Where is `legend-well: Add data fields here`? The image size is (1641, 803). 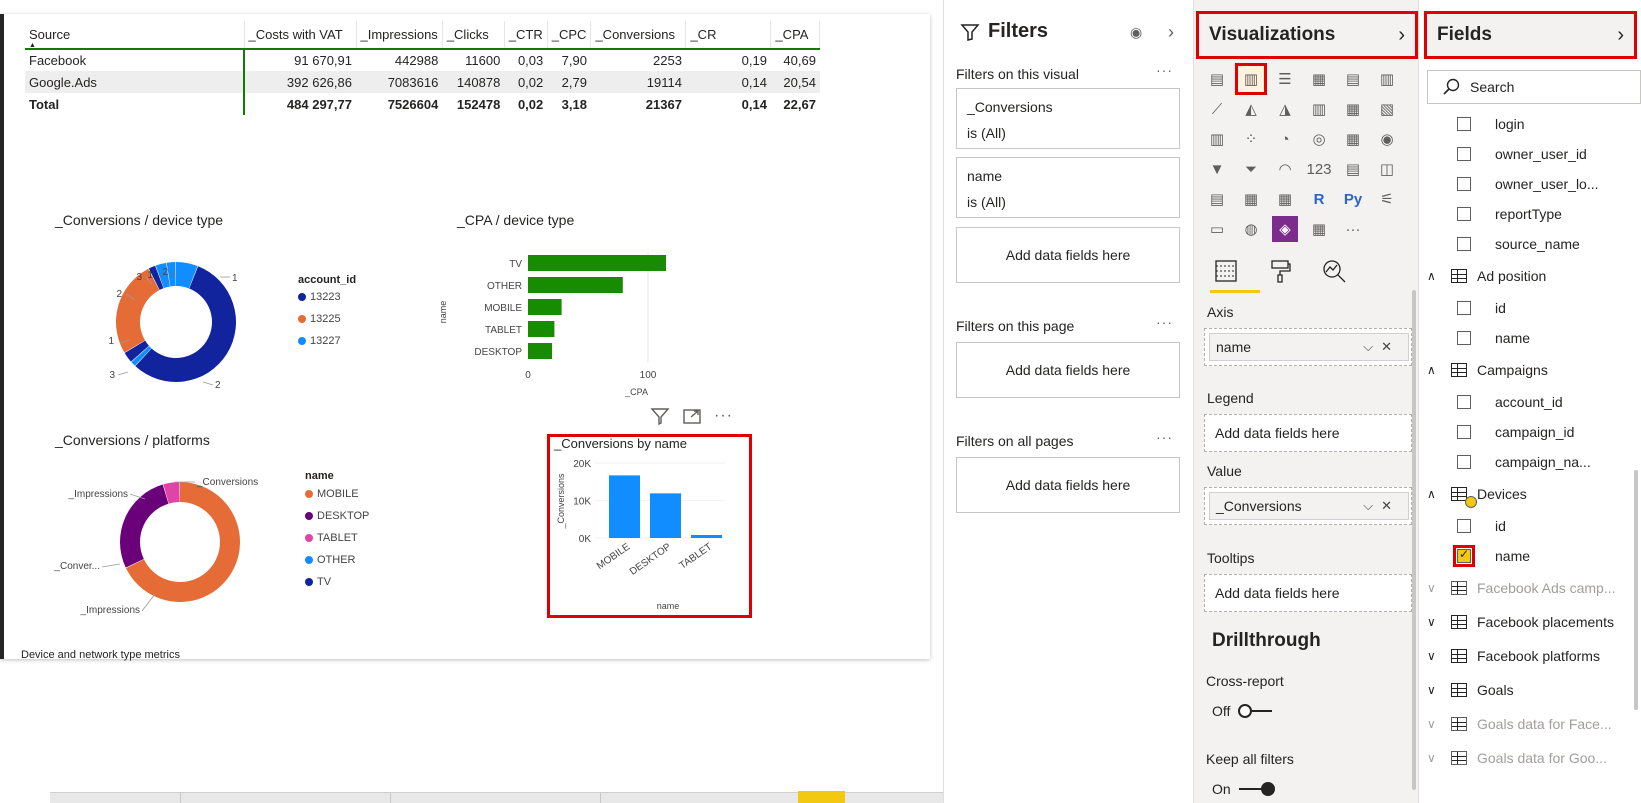 legend-well: Add data fields here is located at coordinates (1308, 433).